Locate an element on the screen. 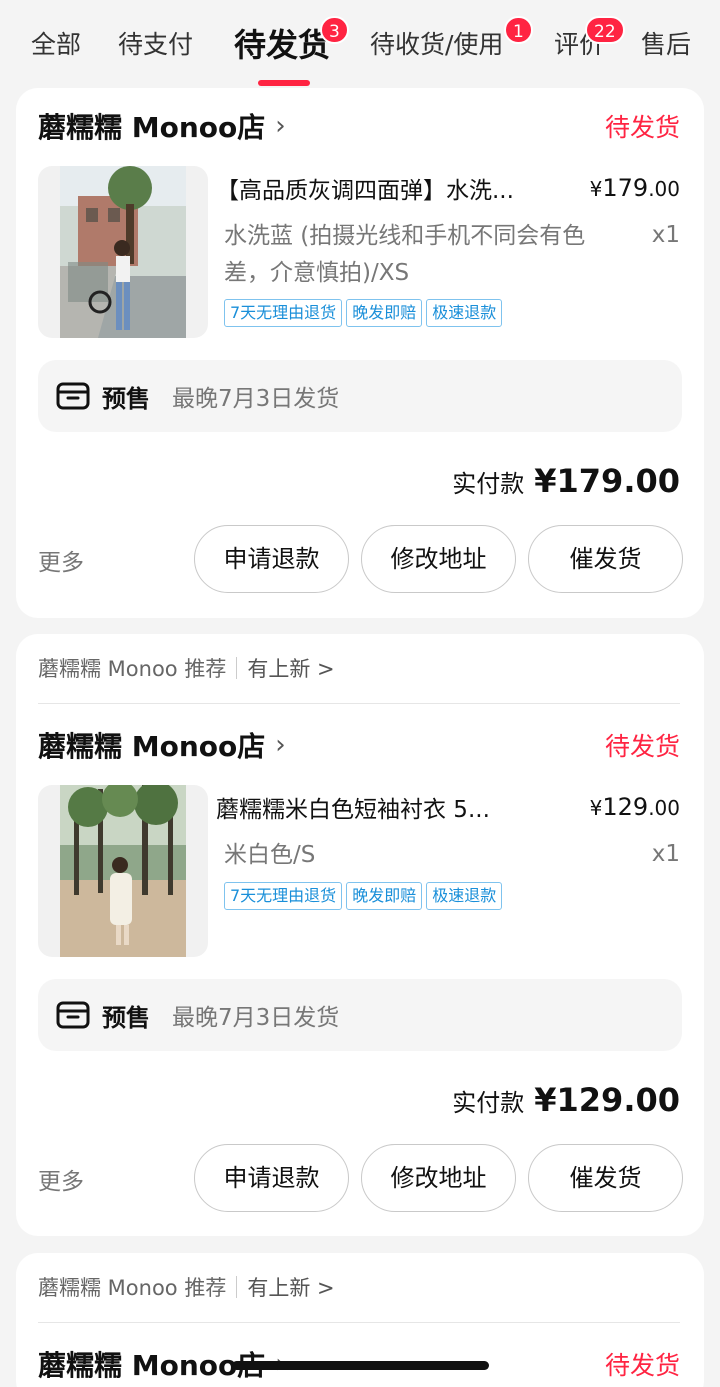 Image resolution: width=720 pixels, height=1387 pixels. order-status-tabs: 全部 待支付 待发货 3 待收货/使用 1 评价 22 售后 is located at coordinates (360, 44).